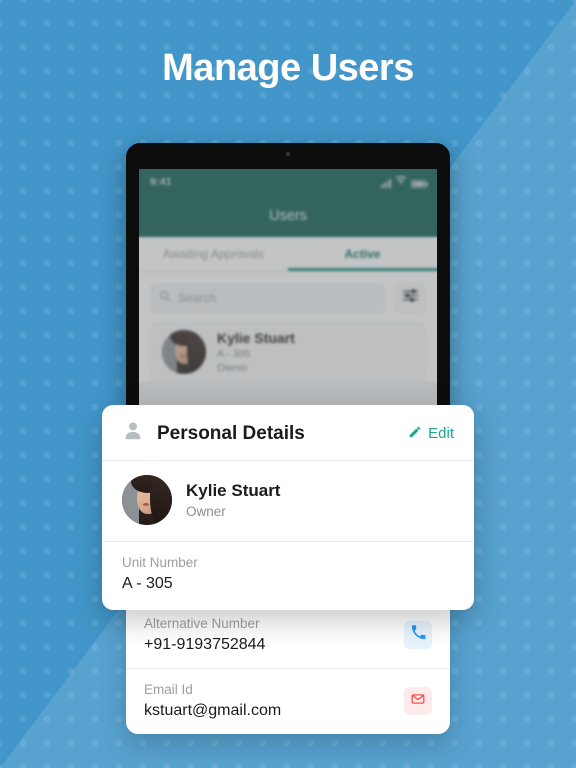 Image resolution: width=576 pixels, height=768 pixels. What do you see at coordinates (288, 635) in the screenshot?
I see `contact-row-alternative-number: Alternative Number +91-9193752844` at bounding box center [288, 635].